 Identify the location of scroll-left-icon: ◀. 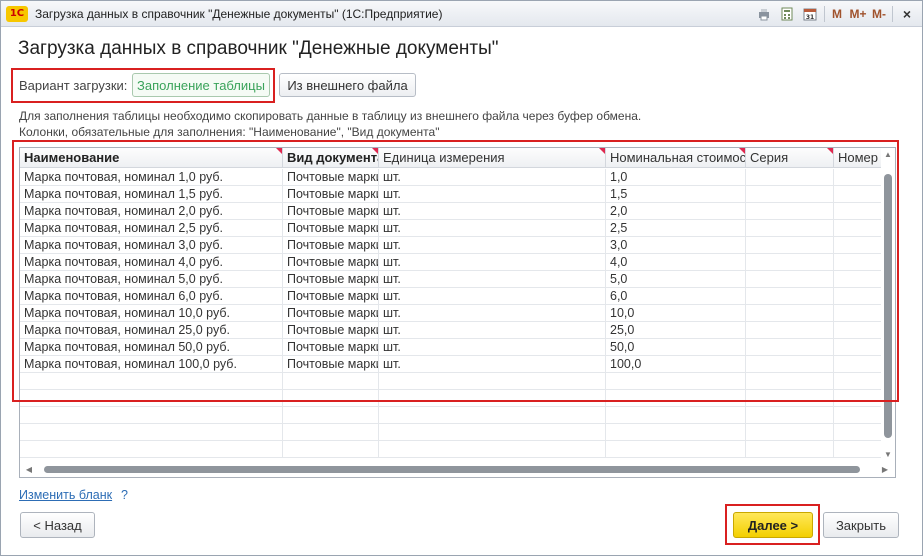
(29, 470).